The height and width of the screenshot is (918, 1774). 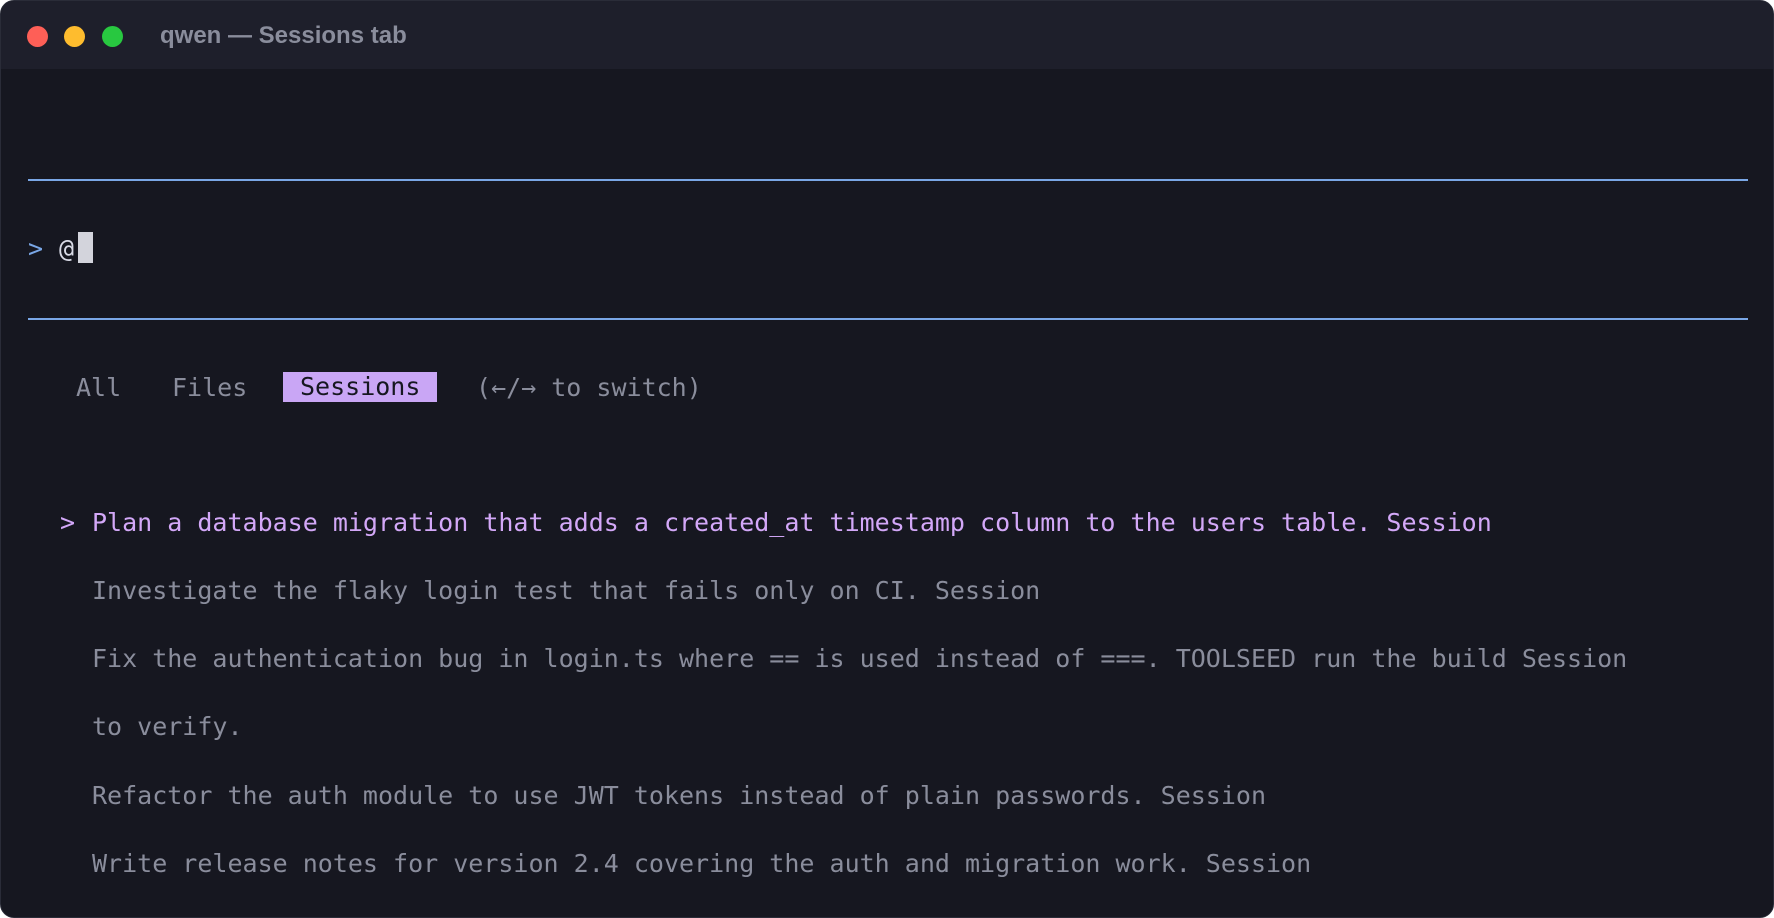 I want to click on window-title: qwen — Sessions tab, so click(x=283, y=35).